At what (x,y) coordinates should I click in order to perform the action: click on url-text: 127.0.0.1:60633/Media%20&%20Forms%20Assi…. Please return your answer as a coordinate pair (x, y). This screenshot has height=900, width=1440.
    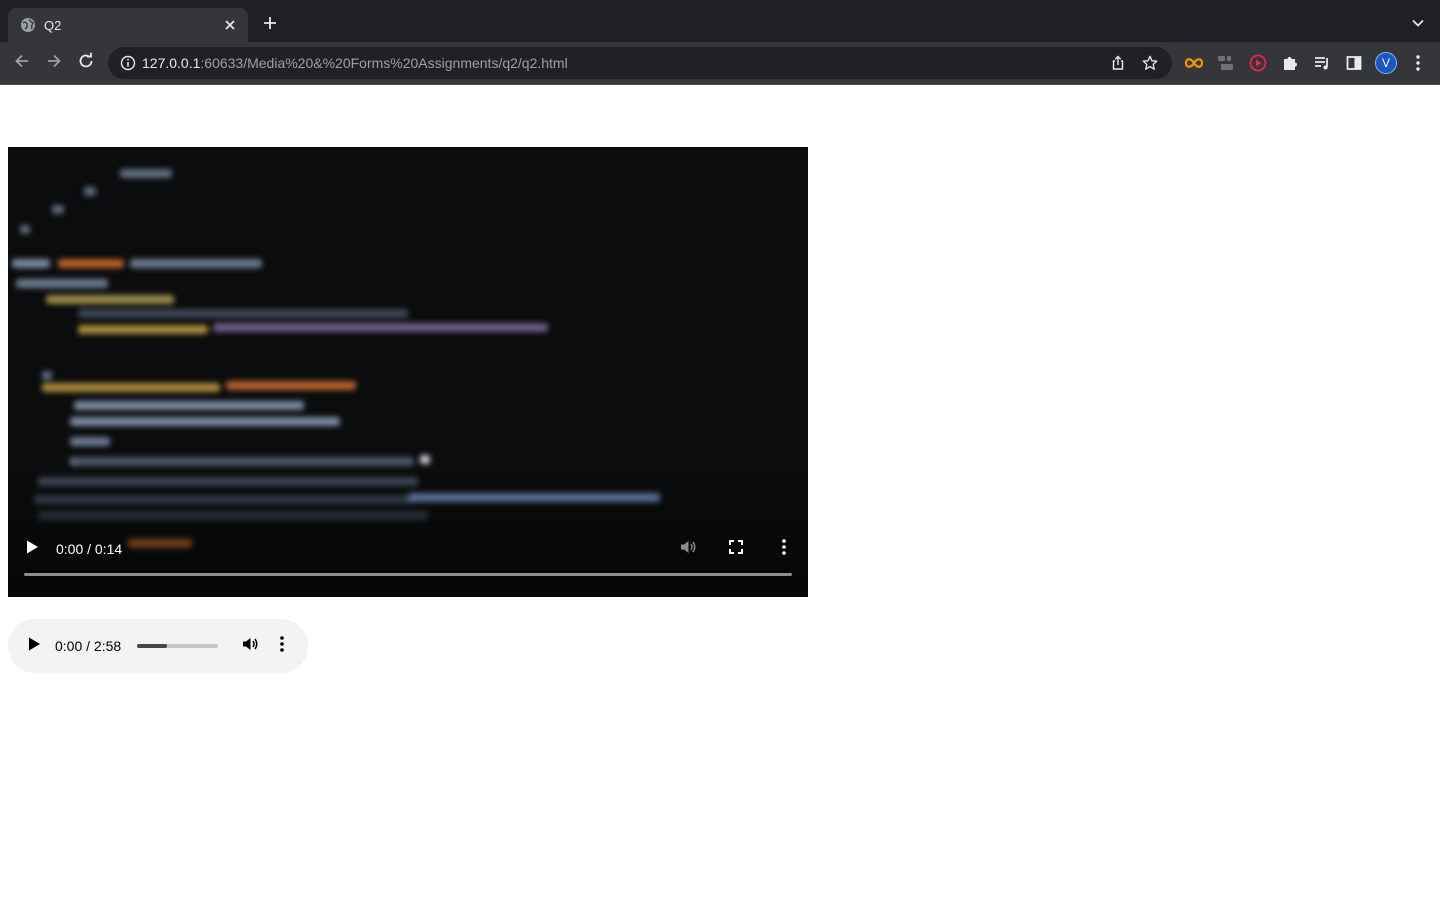
    Looking at the image, I should click on (620, 63).